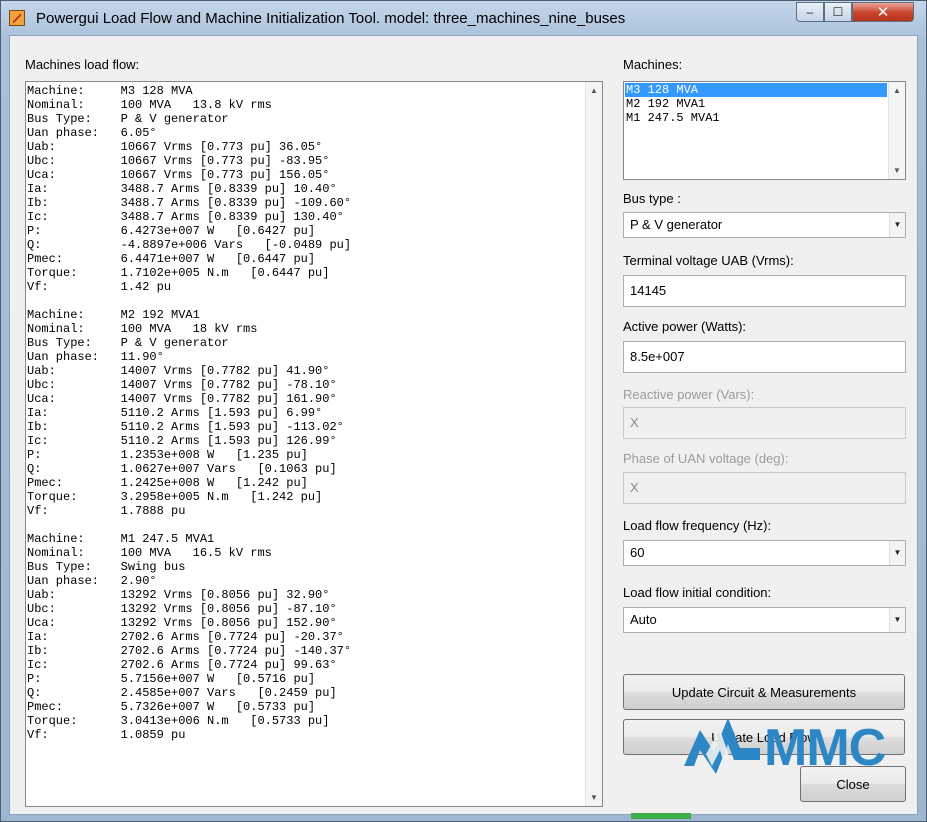 The height and width of the screenshot is (822, 927). I want to click on initial-condition-label: Load flow initial condition:, so click(697, 592).